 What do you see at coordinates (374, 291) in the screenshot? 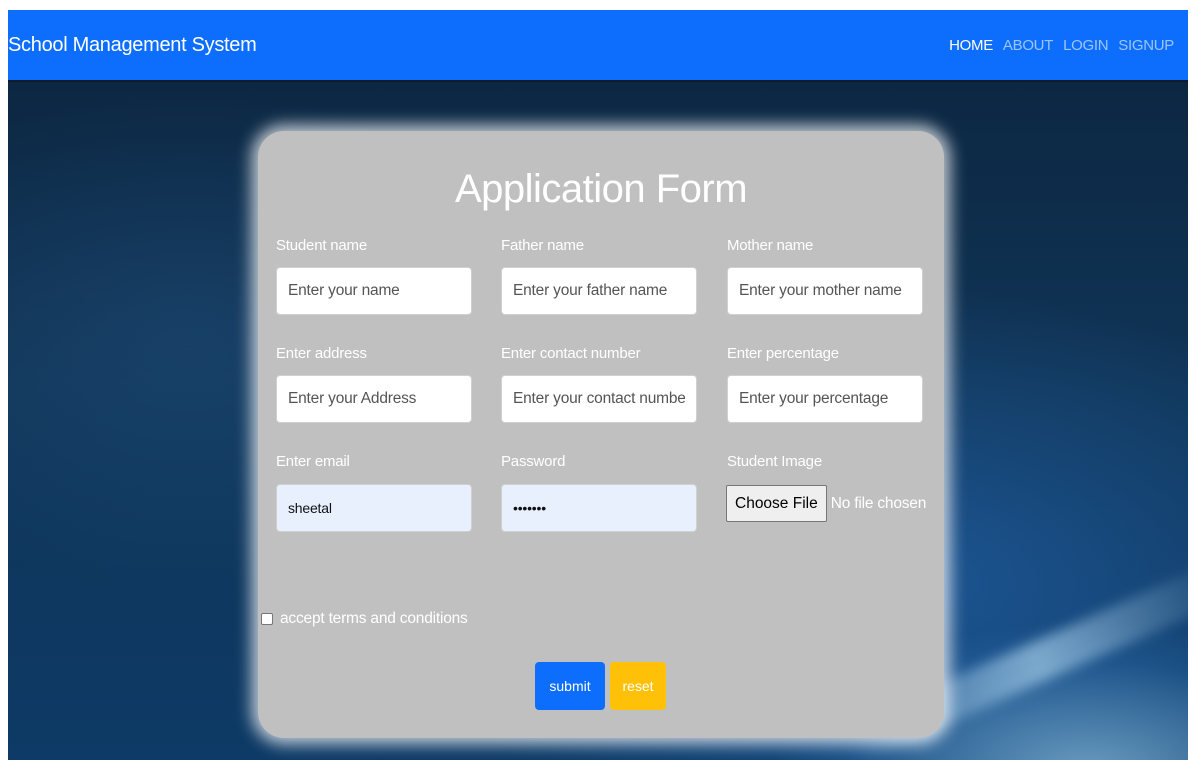
I see `student-name-input` at bounding box center [374, 291].